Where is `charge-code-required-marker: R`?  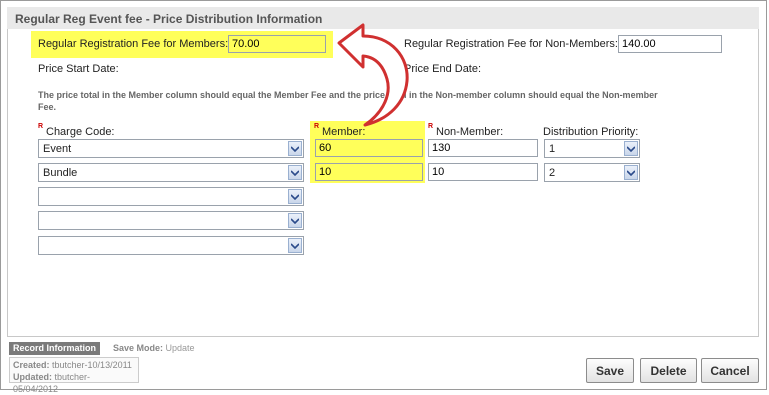 charge-code-required-marker: R is located at coordinates (41, 126).